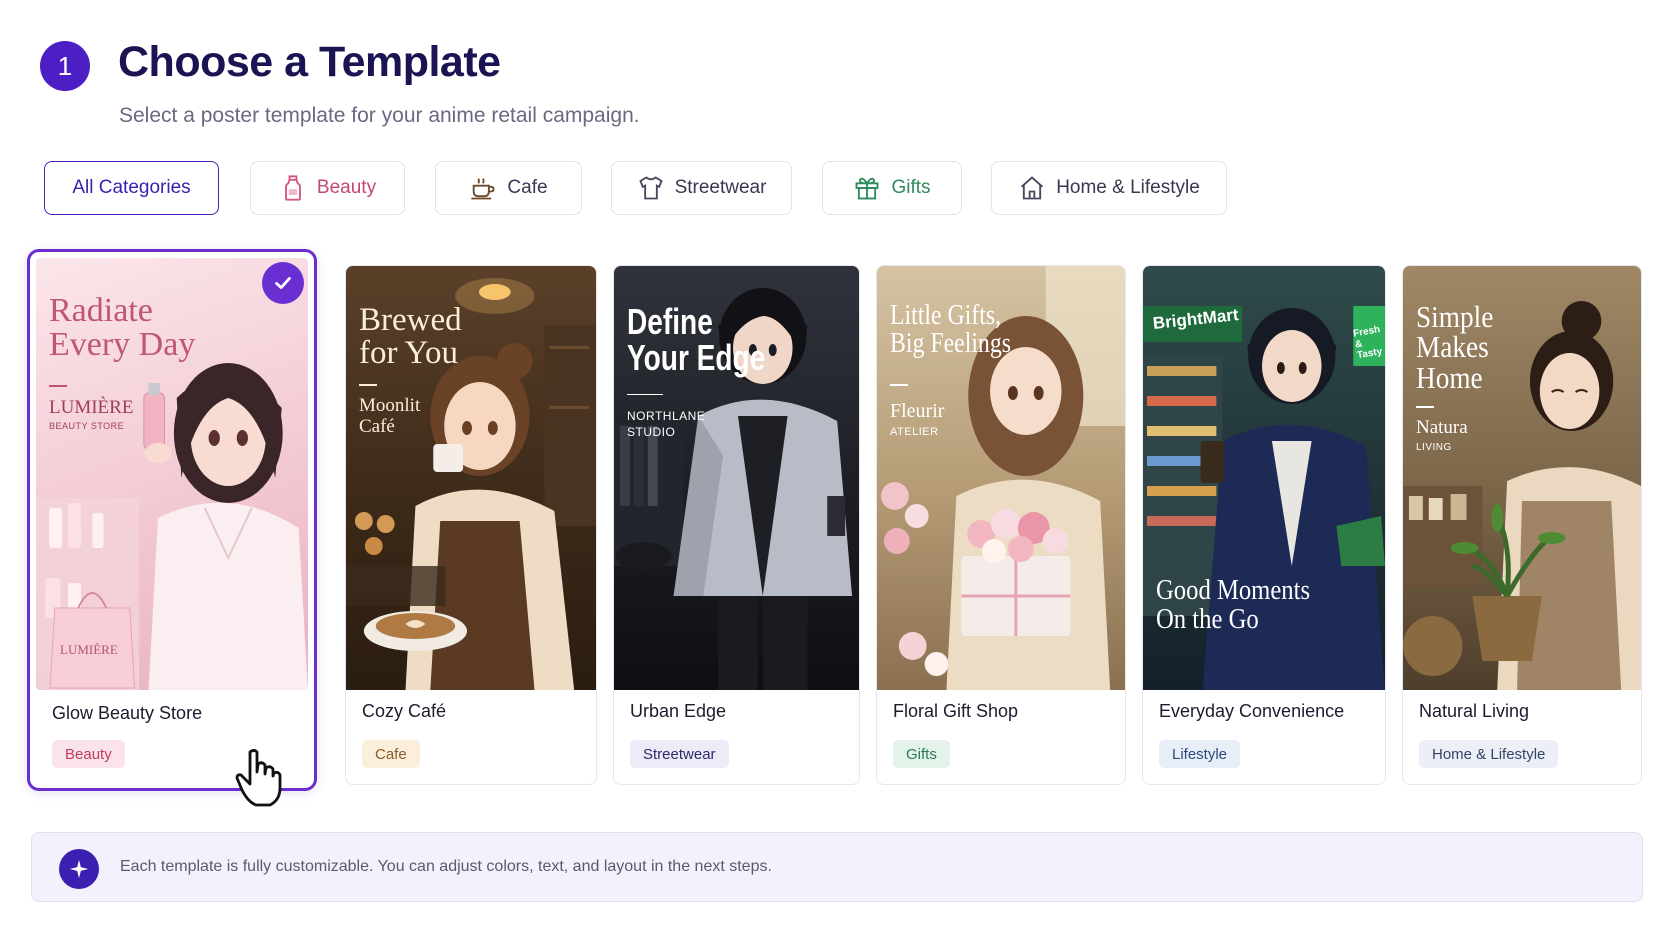  Describe the element at coordinates (89, 649) in the screenshot. I see `bag-logo-text: LUMIÈRE` at that location.